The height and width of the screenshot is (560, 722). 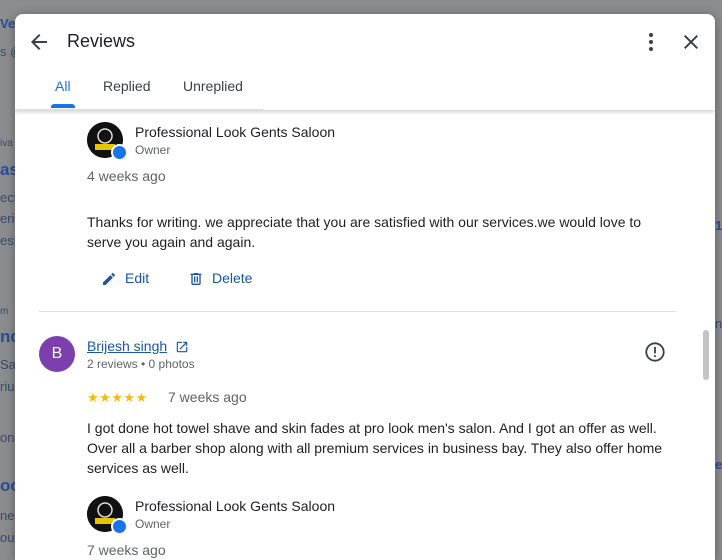 I want to click on tabs-divider, so click(x=139, y=109).